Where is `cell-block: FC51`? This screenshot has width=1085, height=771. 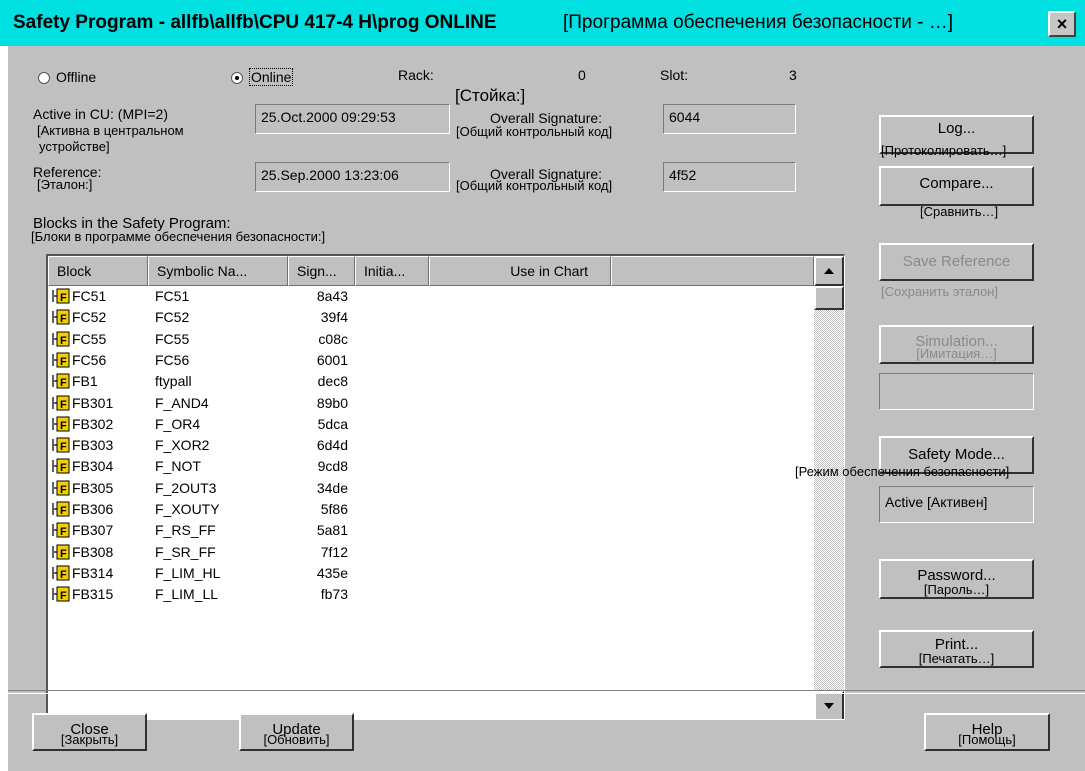
cell-block: FC51 is located at coordinates (89, 296).